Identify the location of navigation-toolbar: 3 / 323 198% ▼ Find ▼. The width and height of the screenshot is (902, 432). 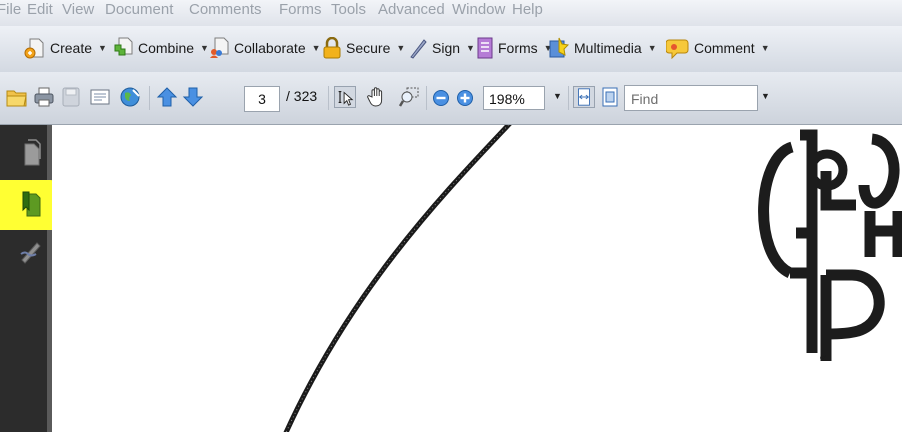
(451, 98).